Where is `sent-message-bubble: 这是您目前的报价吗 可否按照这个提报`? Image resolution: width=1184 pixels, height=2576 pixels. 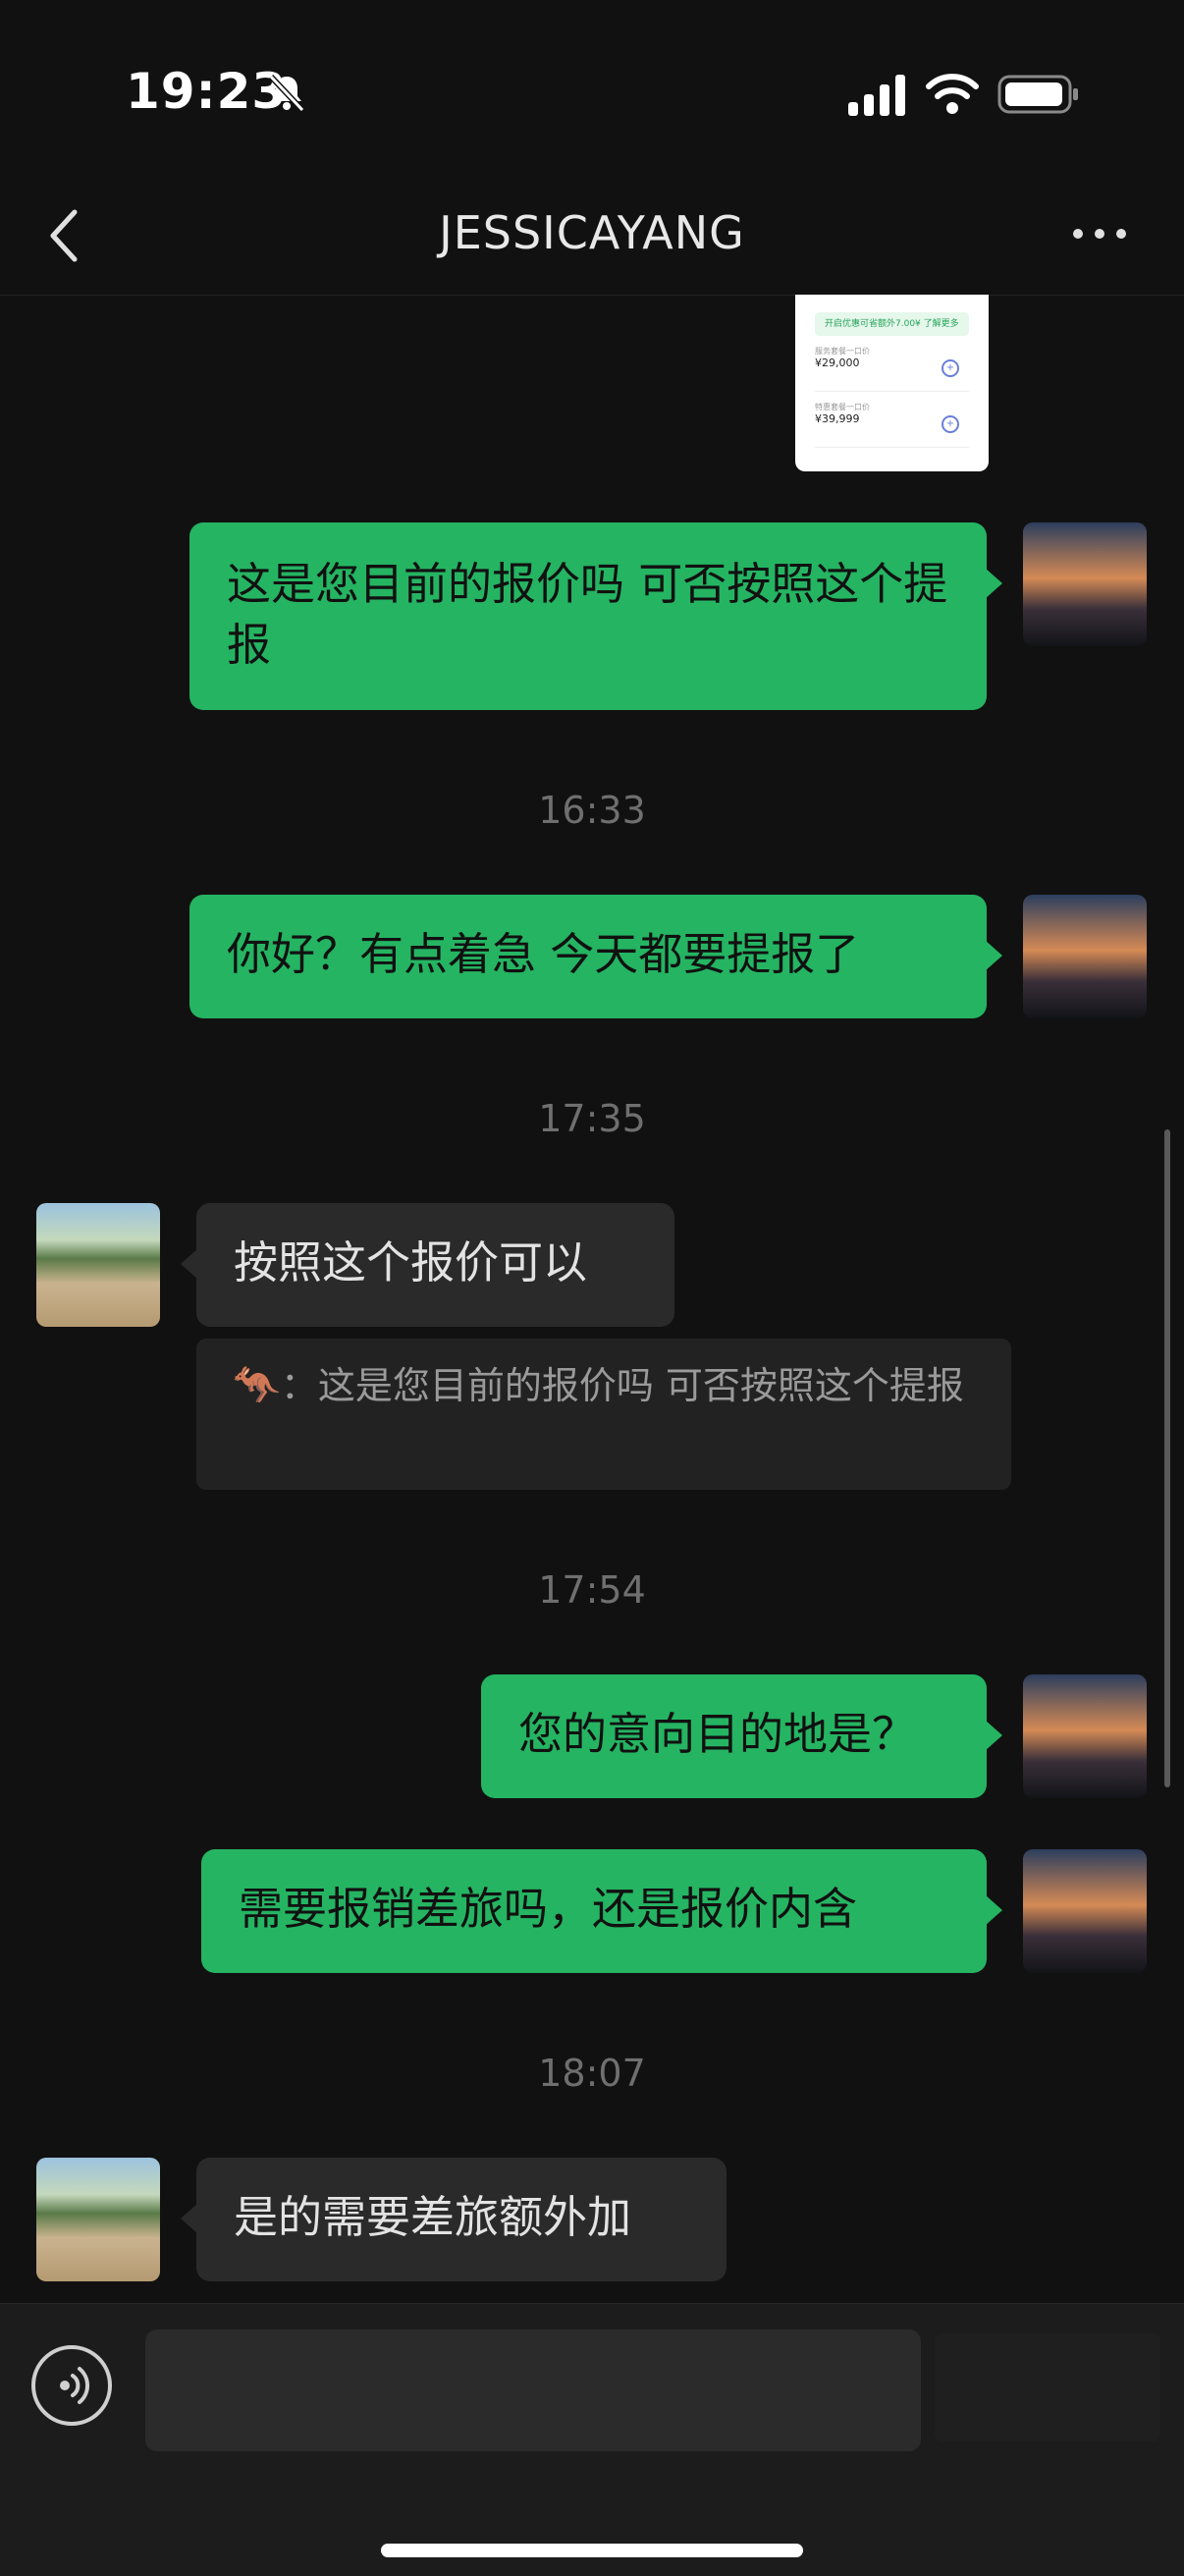
sent-message-bubble: 这是您目前的报价吗 可否按照这个提报 is located at coordinates (596, 616).